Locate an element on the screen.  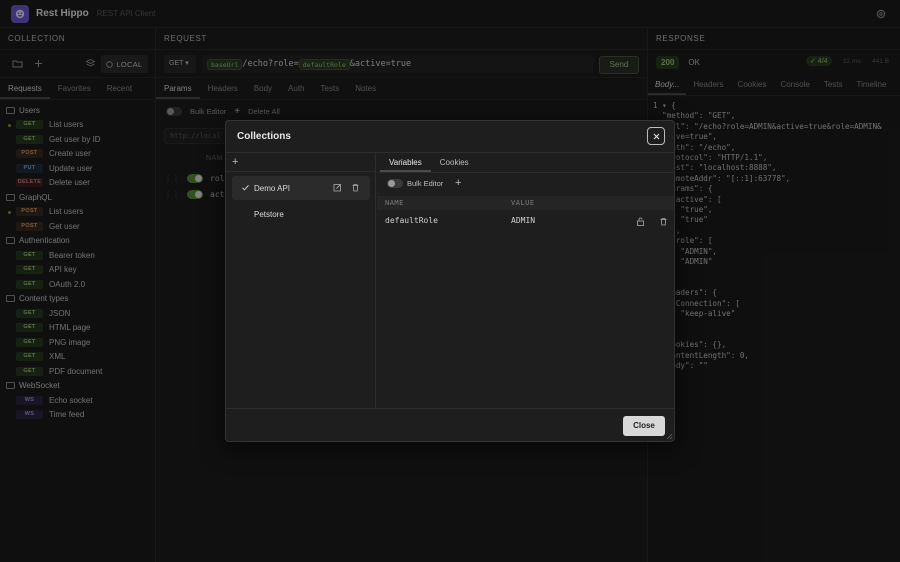
collection-item-demo-api: Demo API is located at coordinates (301, 188).